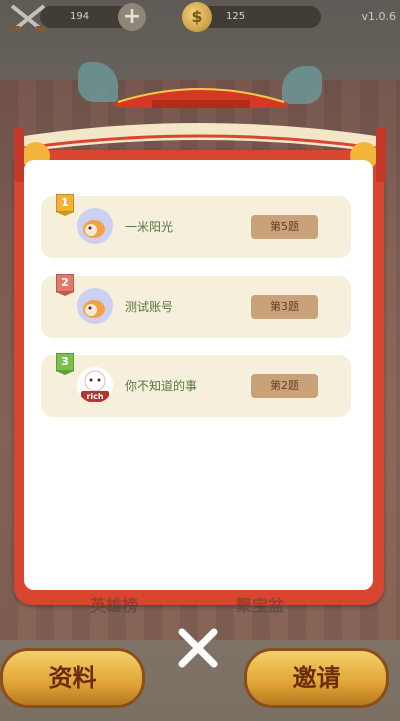 Image resolution: width=400 pixels, height=721 pixels. What do you see at coordinates (72, 678) in the screenshot?
I see `profile-button: 资料` at bounding box center [72, 678].